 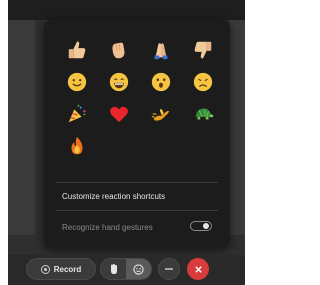 I want to click on running-icon, so click(x=161, y=114).